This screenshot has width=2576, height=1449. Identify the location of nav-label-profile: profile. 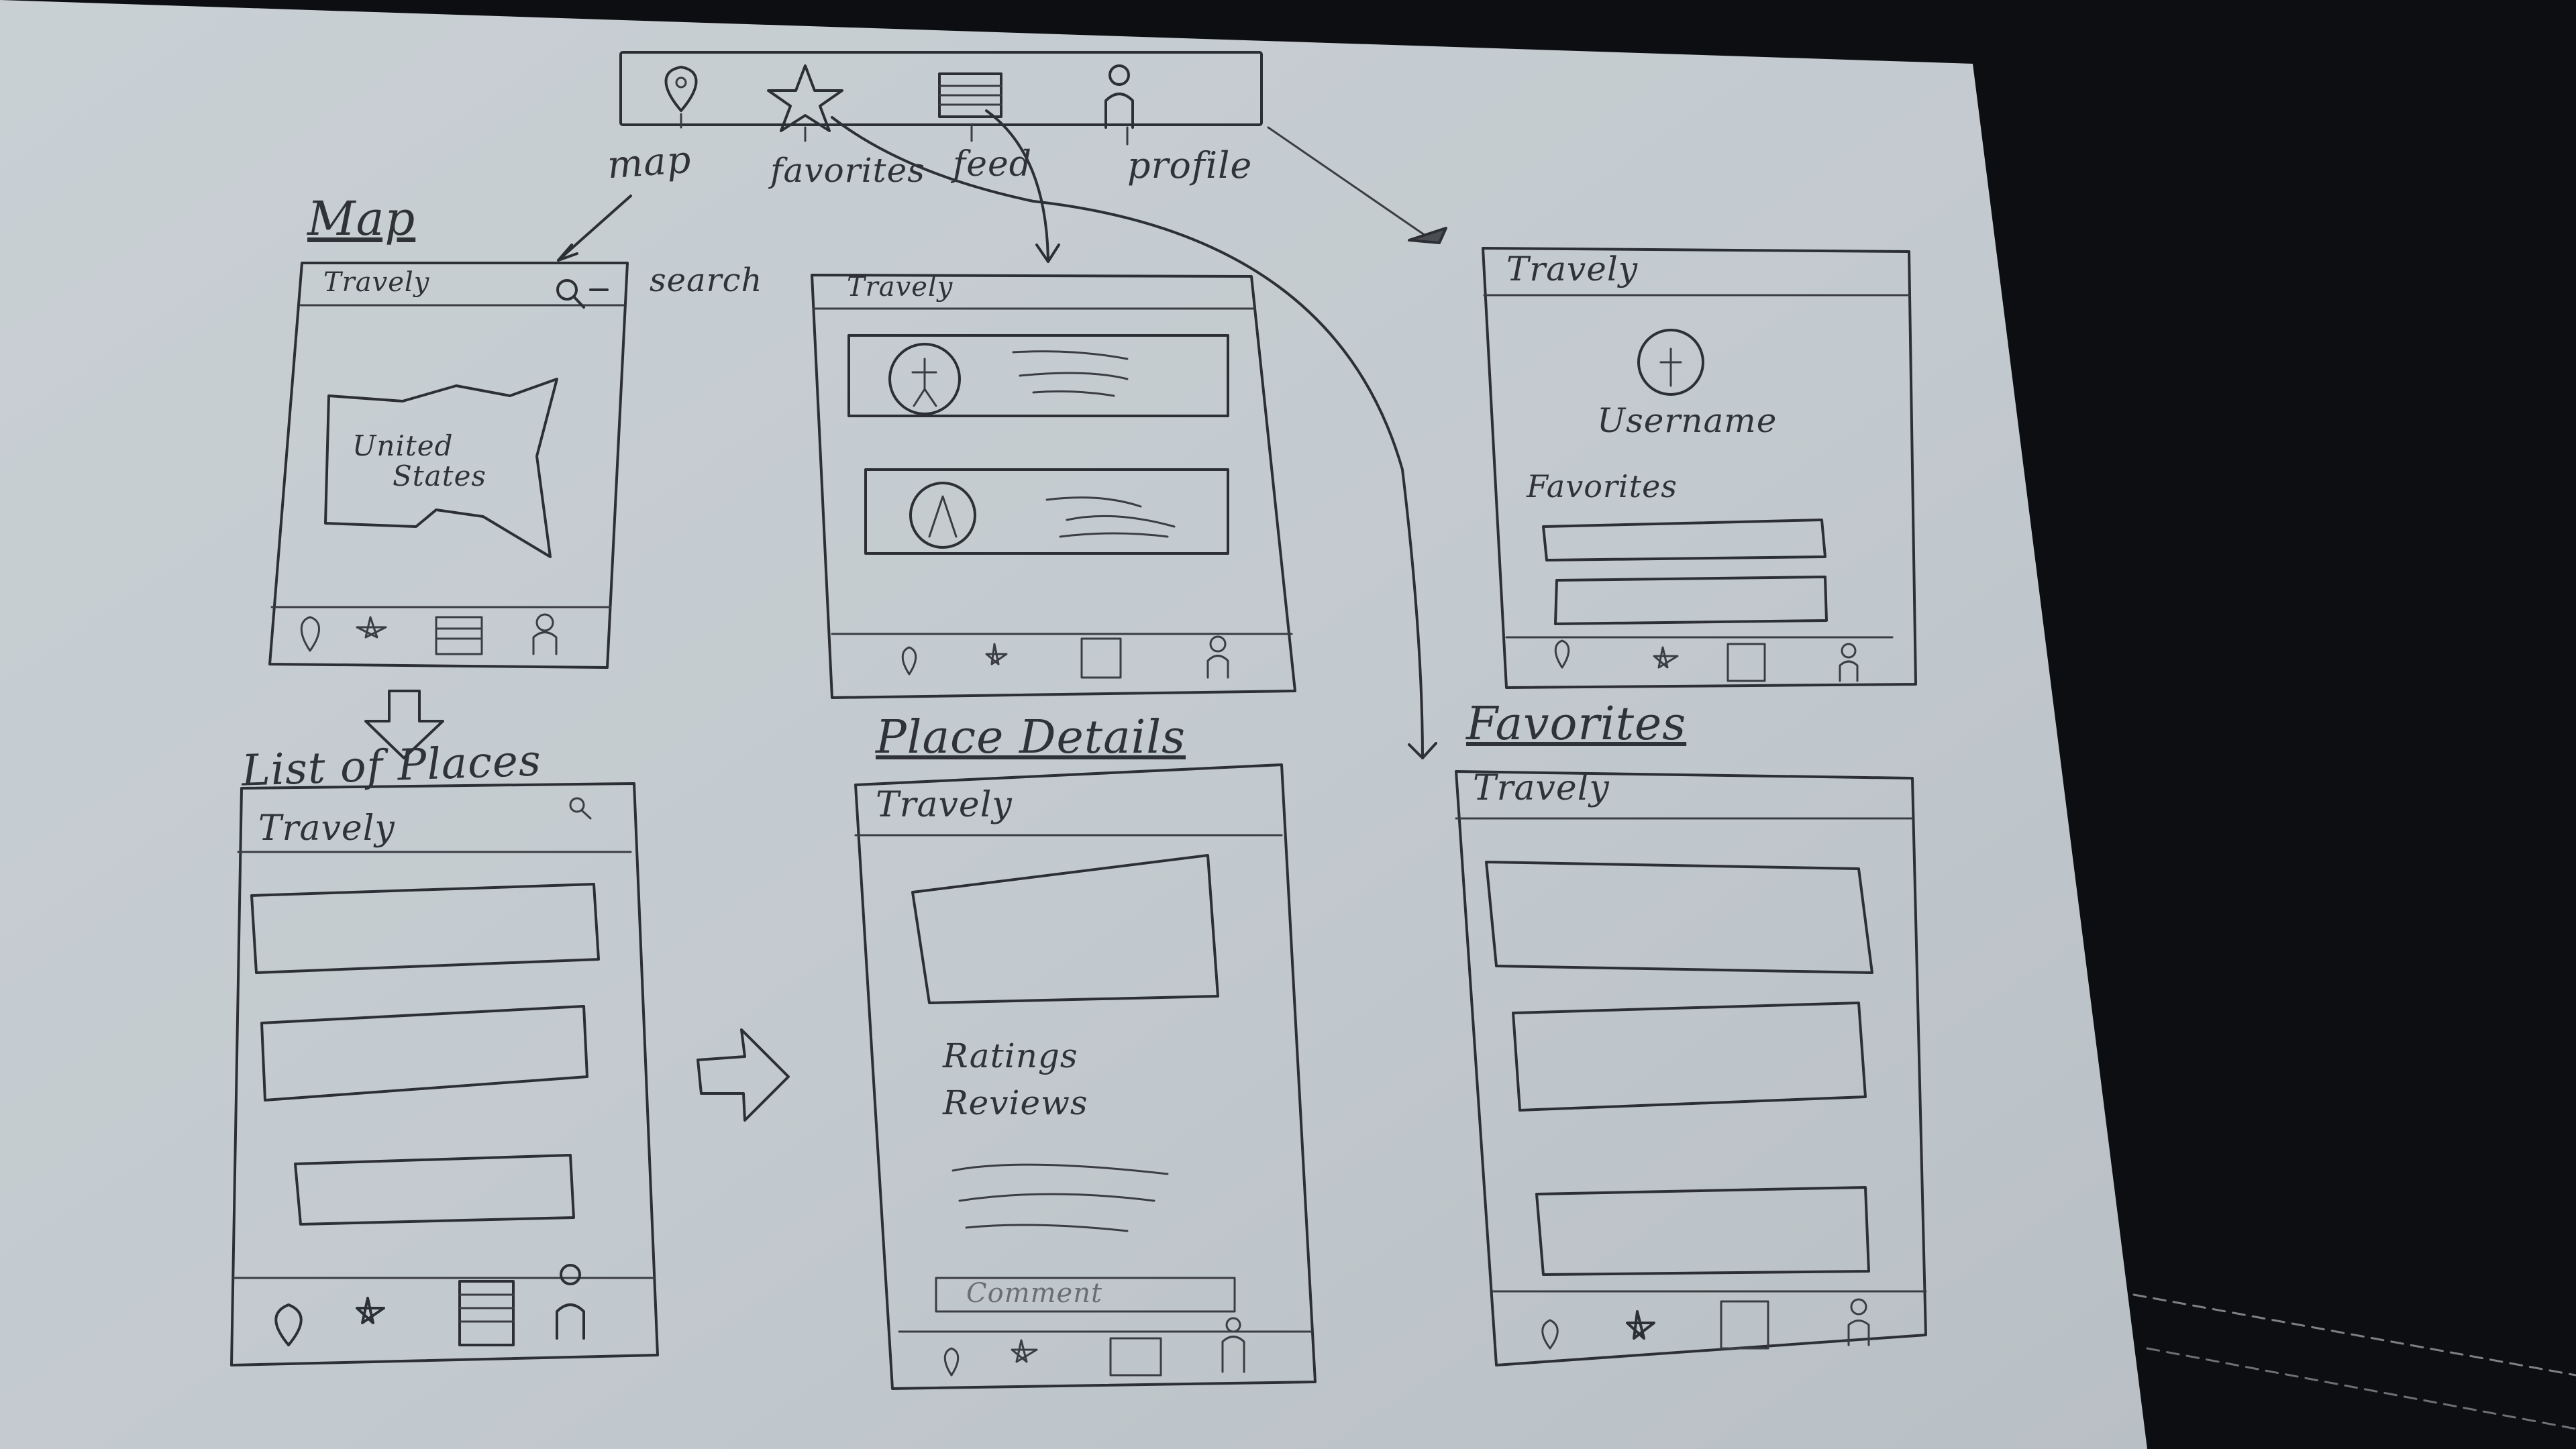
(1190, 165).